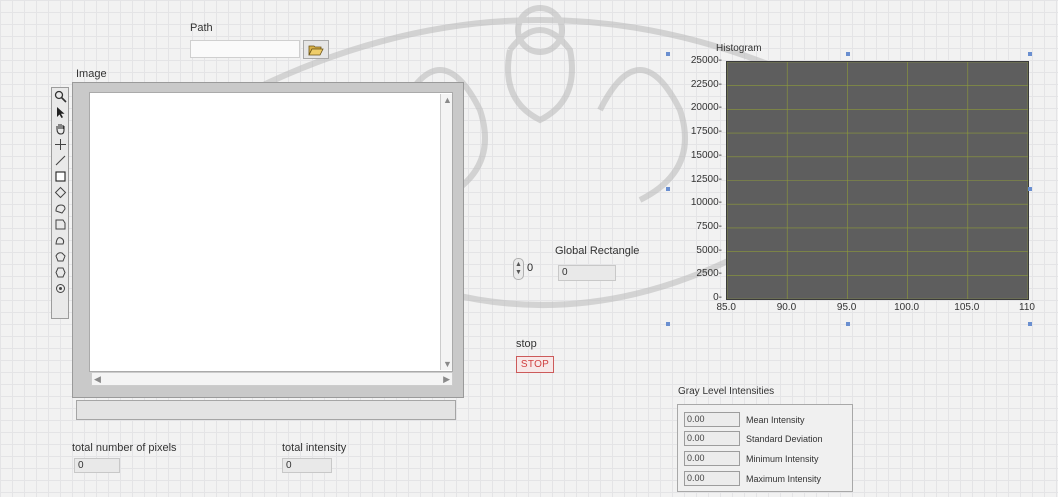  Describe the element at coordinates (712, 419) in the screenshot. I see `mean-intensity-value: 0.00` at that location.